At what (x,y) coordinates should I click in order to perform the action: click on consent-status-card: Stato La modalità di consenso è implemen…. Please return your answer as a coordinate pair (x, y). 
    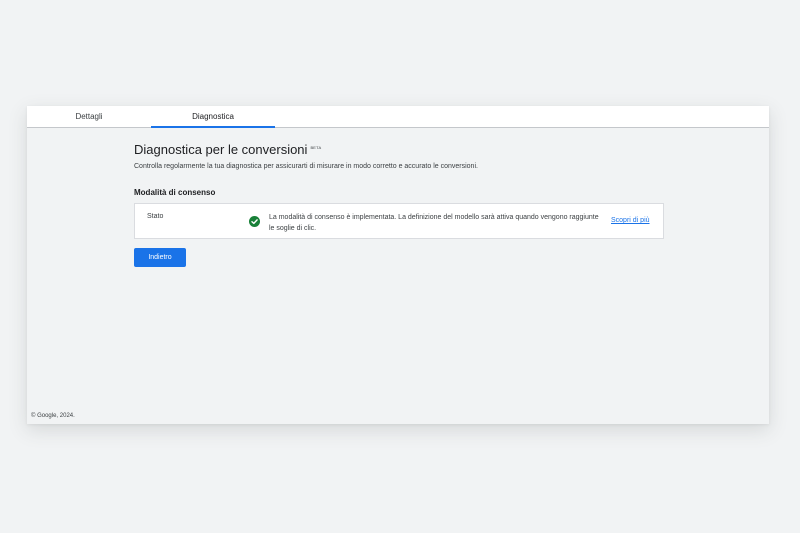
    Looking at the image, I should click on (399, 221).